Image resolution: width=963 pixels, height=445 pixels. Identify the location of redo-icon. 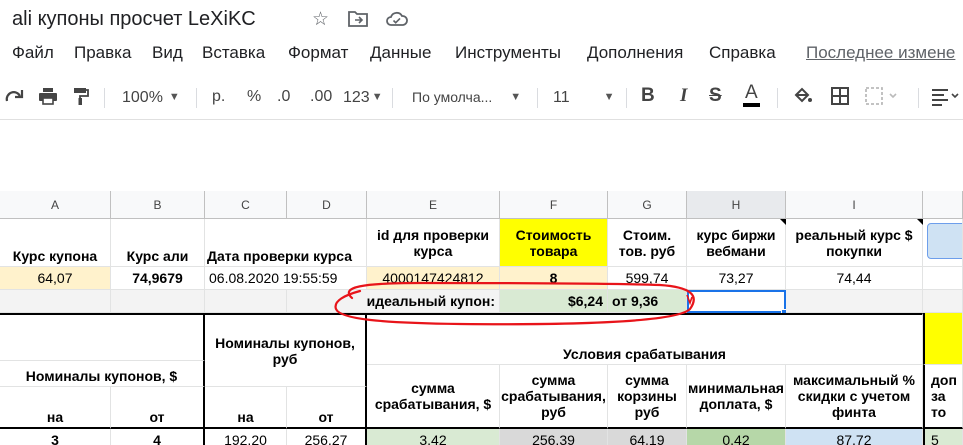
(15, 99).